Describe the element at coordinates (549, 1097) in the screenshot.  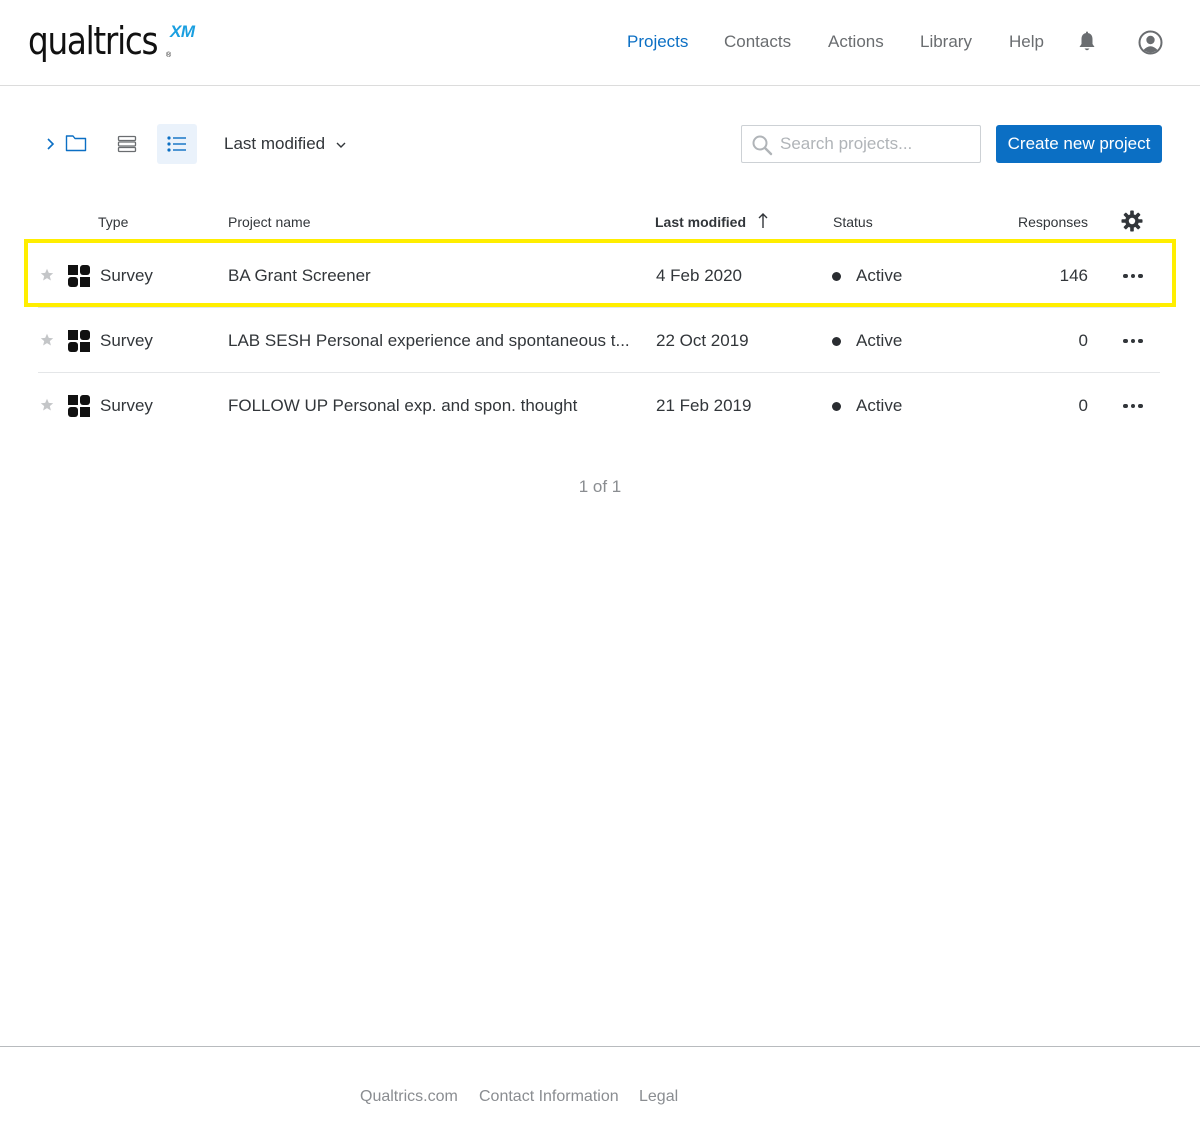
I see `footer-link-contact-information: Contact Information` at that location.